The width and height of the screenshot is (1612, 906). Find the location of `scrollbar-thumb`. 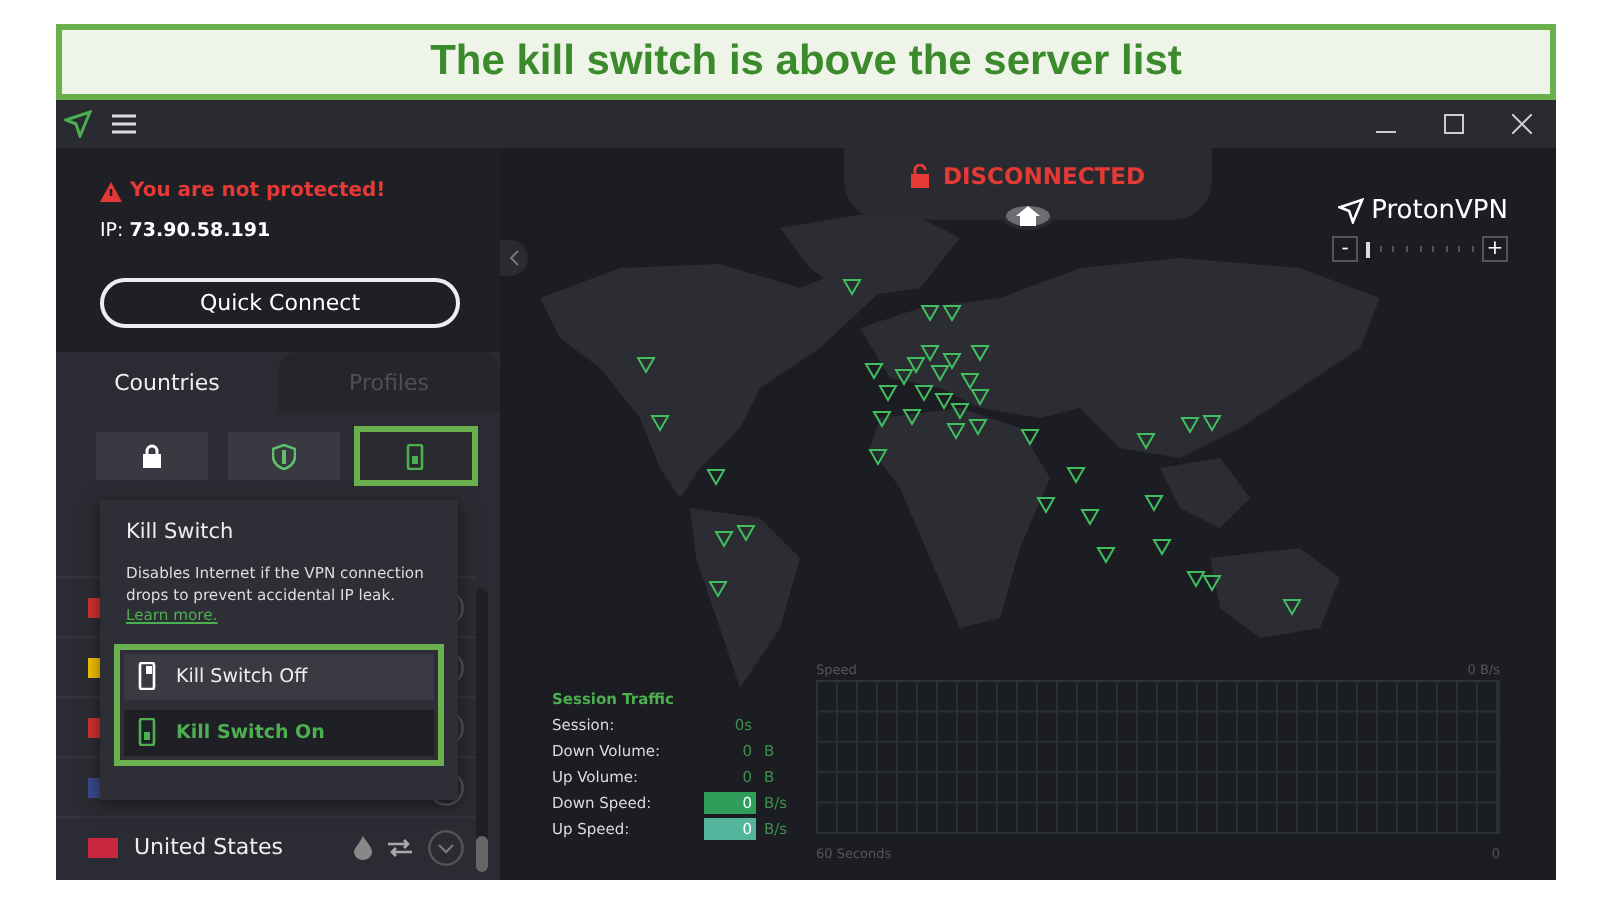

scrollbar-thumb is located at coordinates (482, 854).